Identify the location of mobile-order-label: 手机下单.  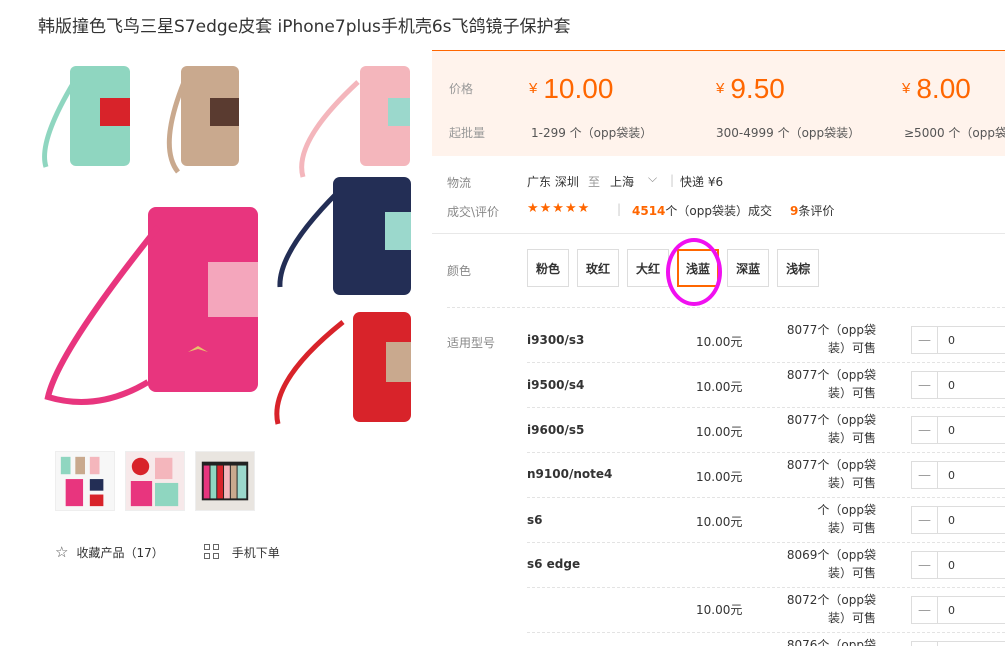
(255, 552).